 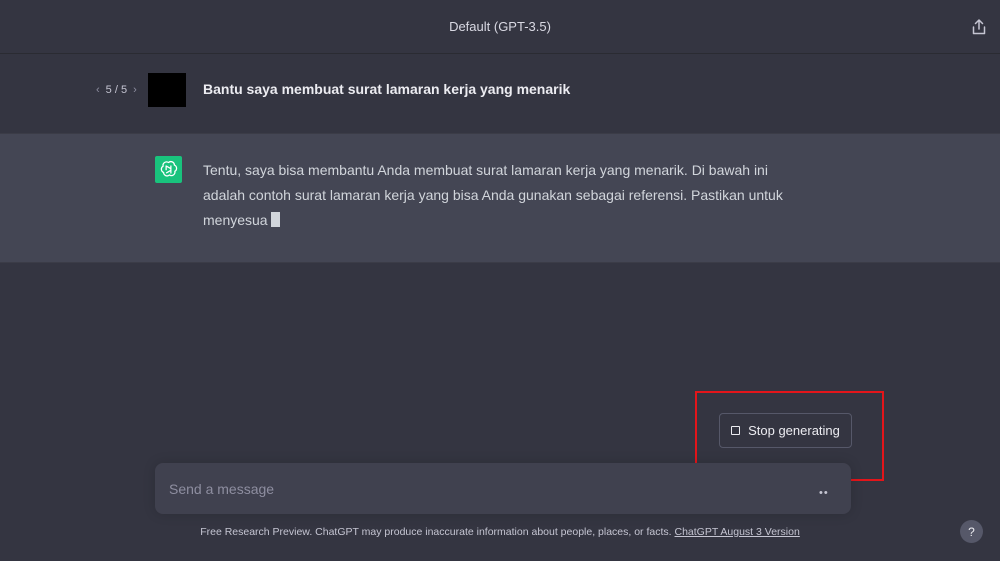 I want to click on model-title: Default (GPT-3.5), so click(x=500, y=26).